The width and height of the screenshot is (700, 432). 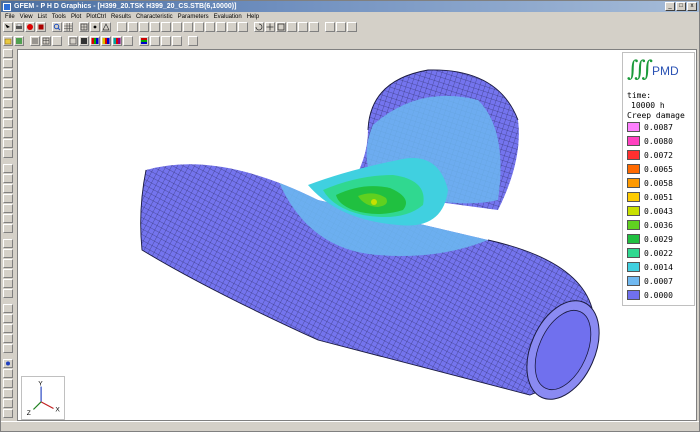 What do you see at coordinates (42, 17) in the screenshot?
I see `menu-list: List` at bounding box center [42, 17].